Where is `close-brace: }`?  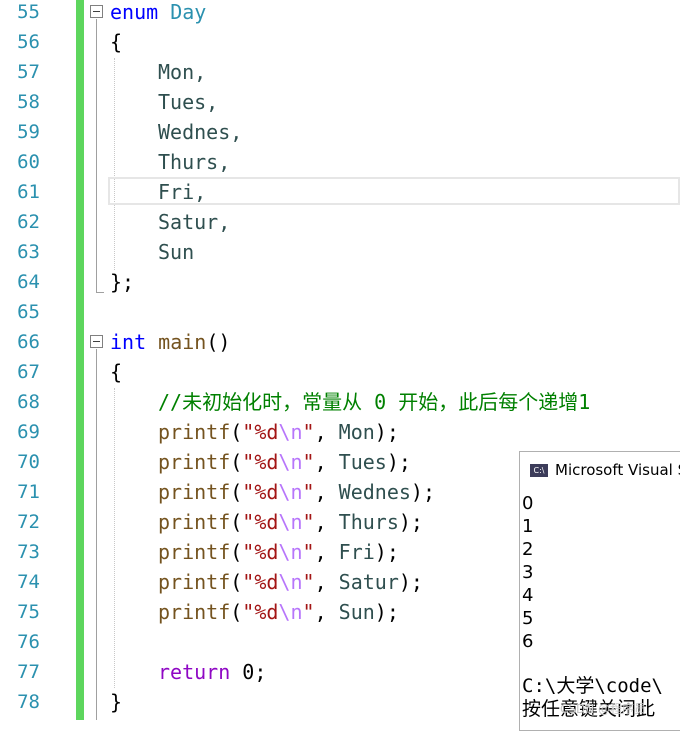 close-brace: } is located at coordinates (116, 702).